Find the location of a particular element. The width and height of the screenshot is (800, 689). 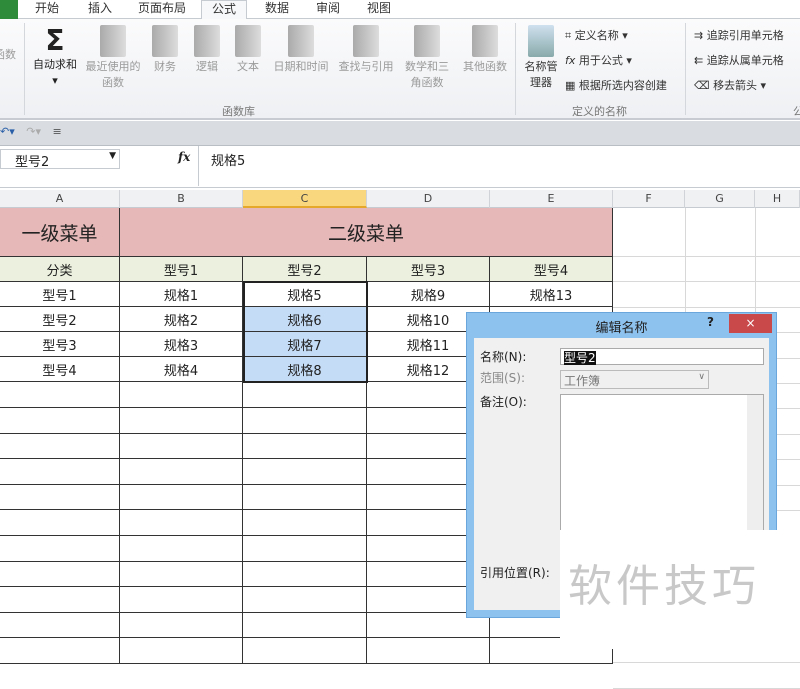

trace-precedents-button: ⇉ 追踪引用单元格 is located at coordinates (739, 35).